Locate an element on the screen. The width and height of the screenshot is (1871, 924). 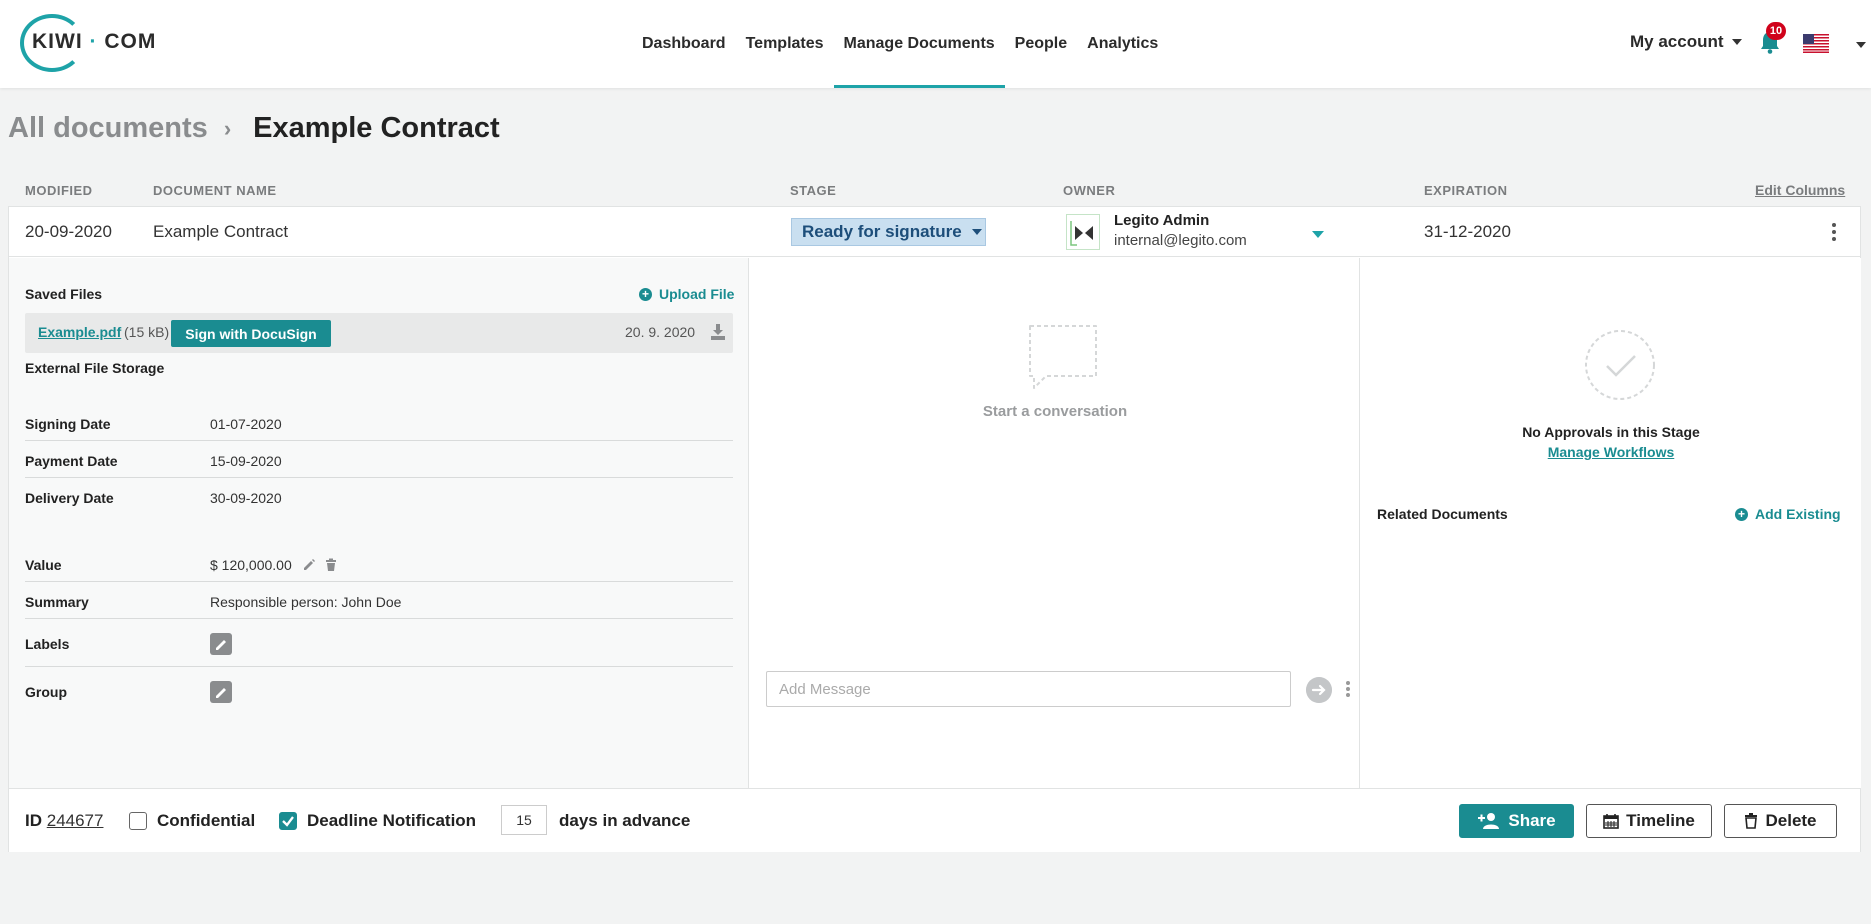
signing-date-value: 01-07-2020 is located at coordinates (246, 424).